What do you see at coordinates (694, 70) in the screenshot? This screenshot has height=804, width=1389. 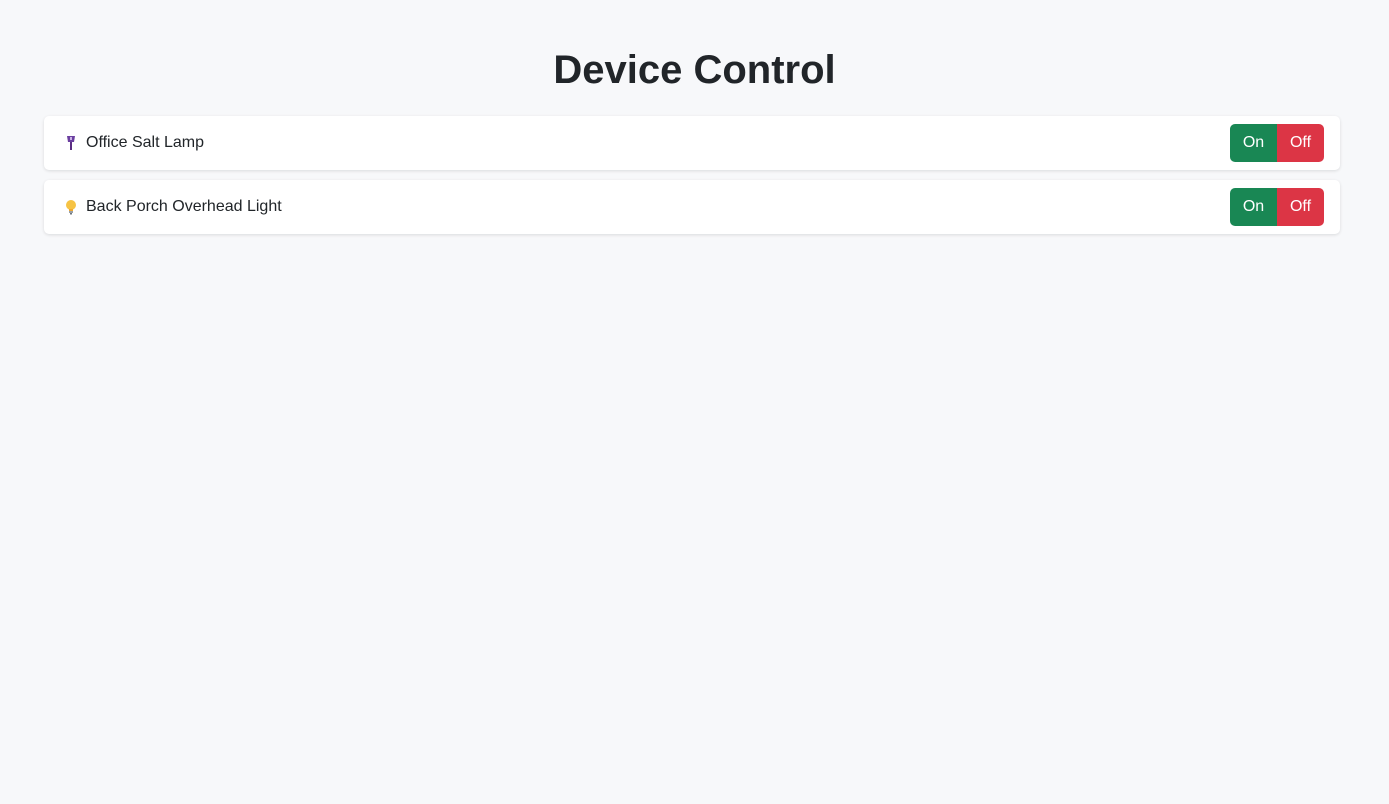 I see `page-title: Device Control` at bounding box center [694, 70].